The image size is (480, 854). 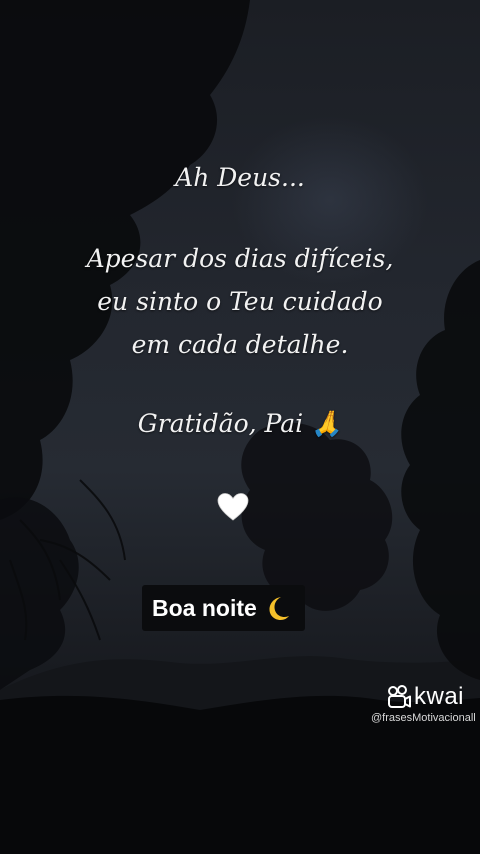 I want to click on center-tree-canopy, so click(x=317, y=516).